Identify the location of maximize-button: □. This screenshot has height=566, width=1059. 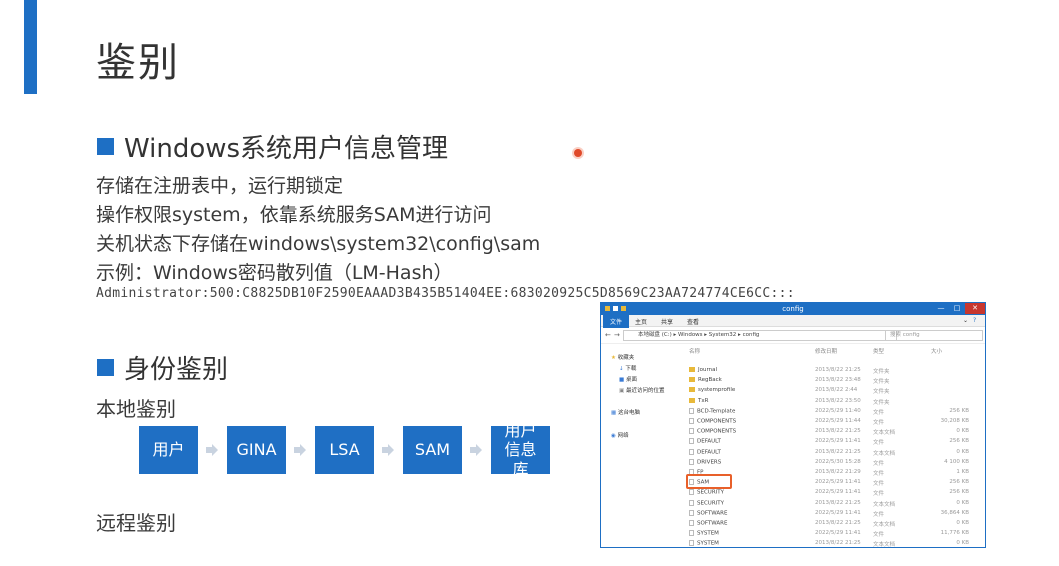
(957, 308).